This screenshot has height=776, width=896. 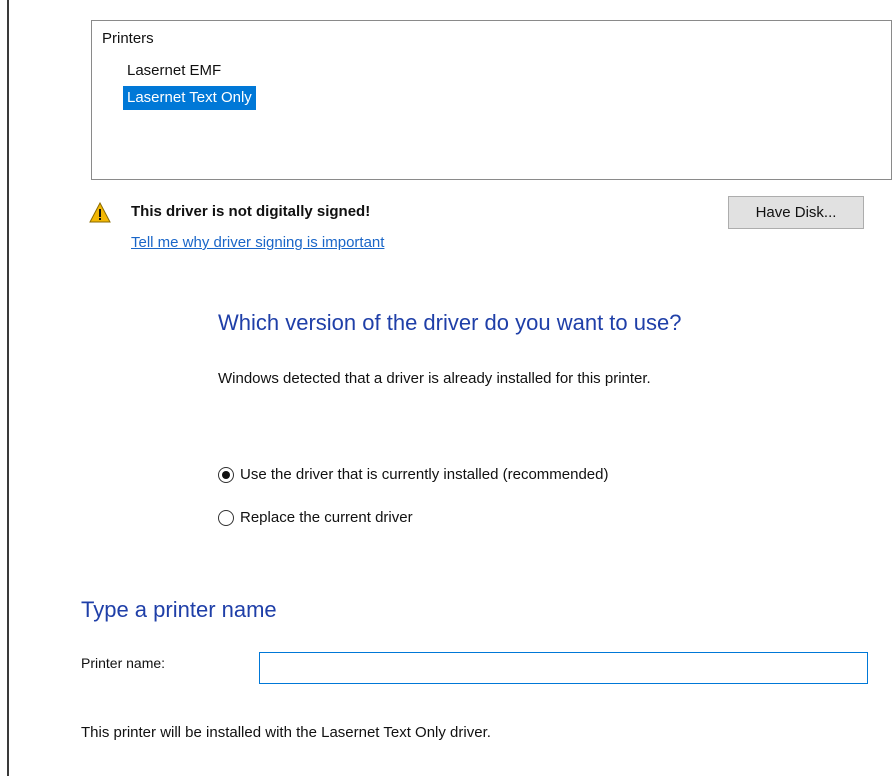 What do you see at coordinates (100, 212) in the screenshot?
I see `warning-triangle-icon` at bounding box center [100, 212].